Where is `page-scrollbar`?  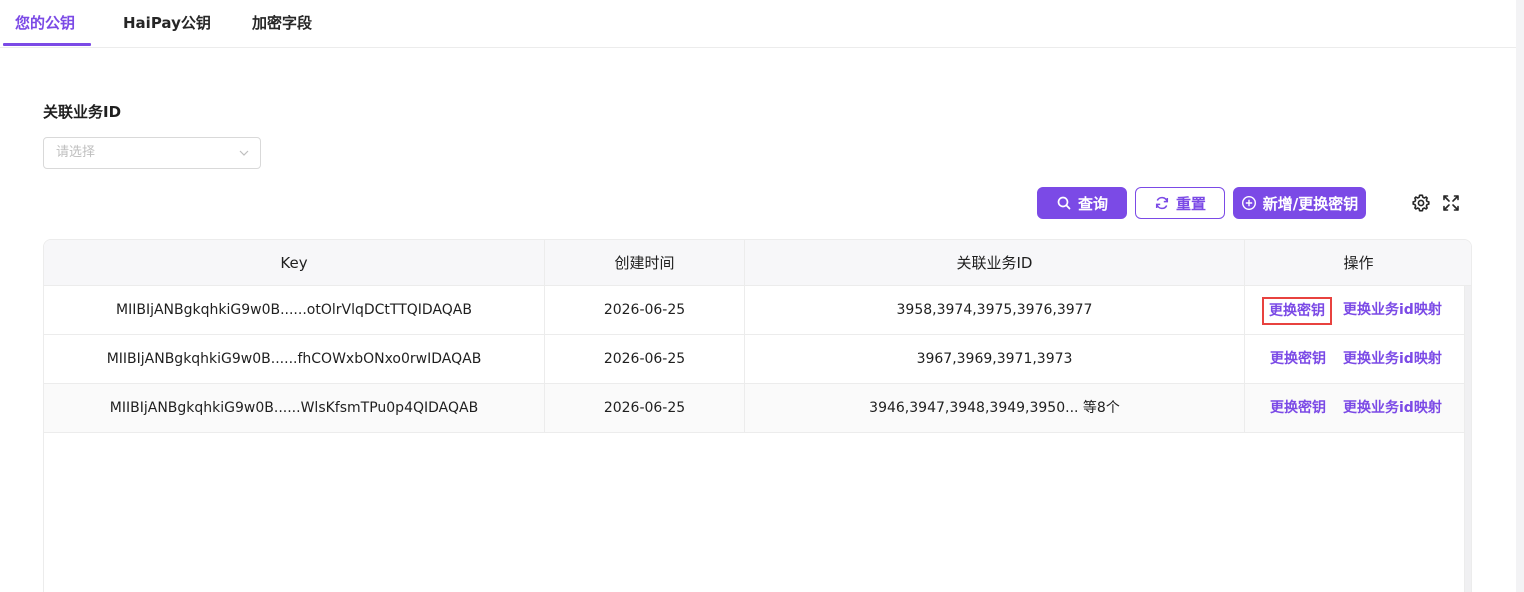 page-scrollbar is located at coordinates (1520, 296).